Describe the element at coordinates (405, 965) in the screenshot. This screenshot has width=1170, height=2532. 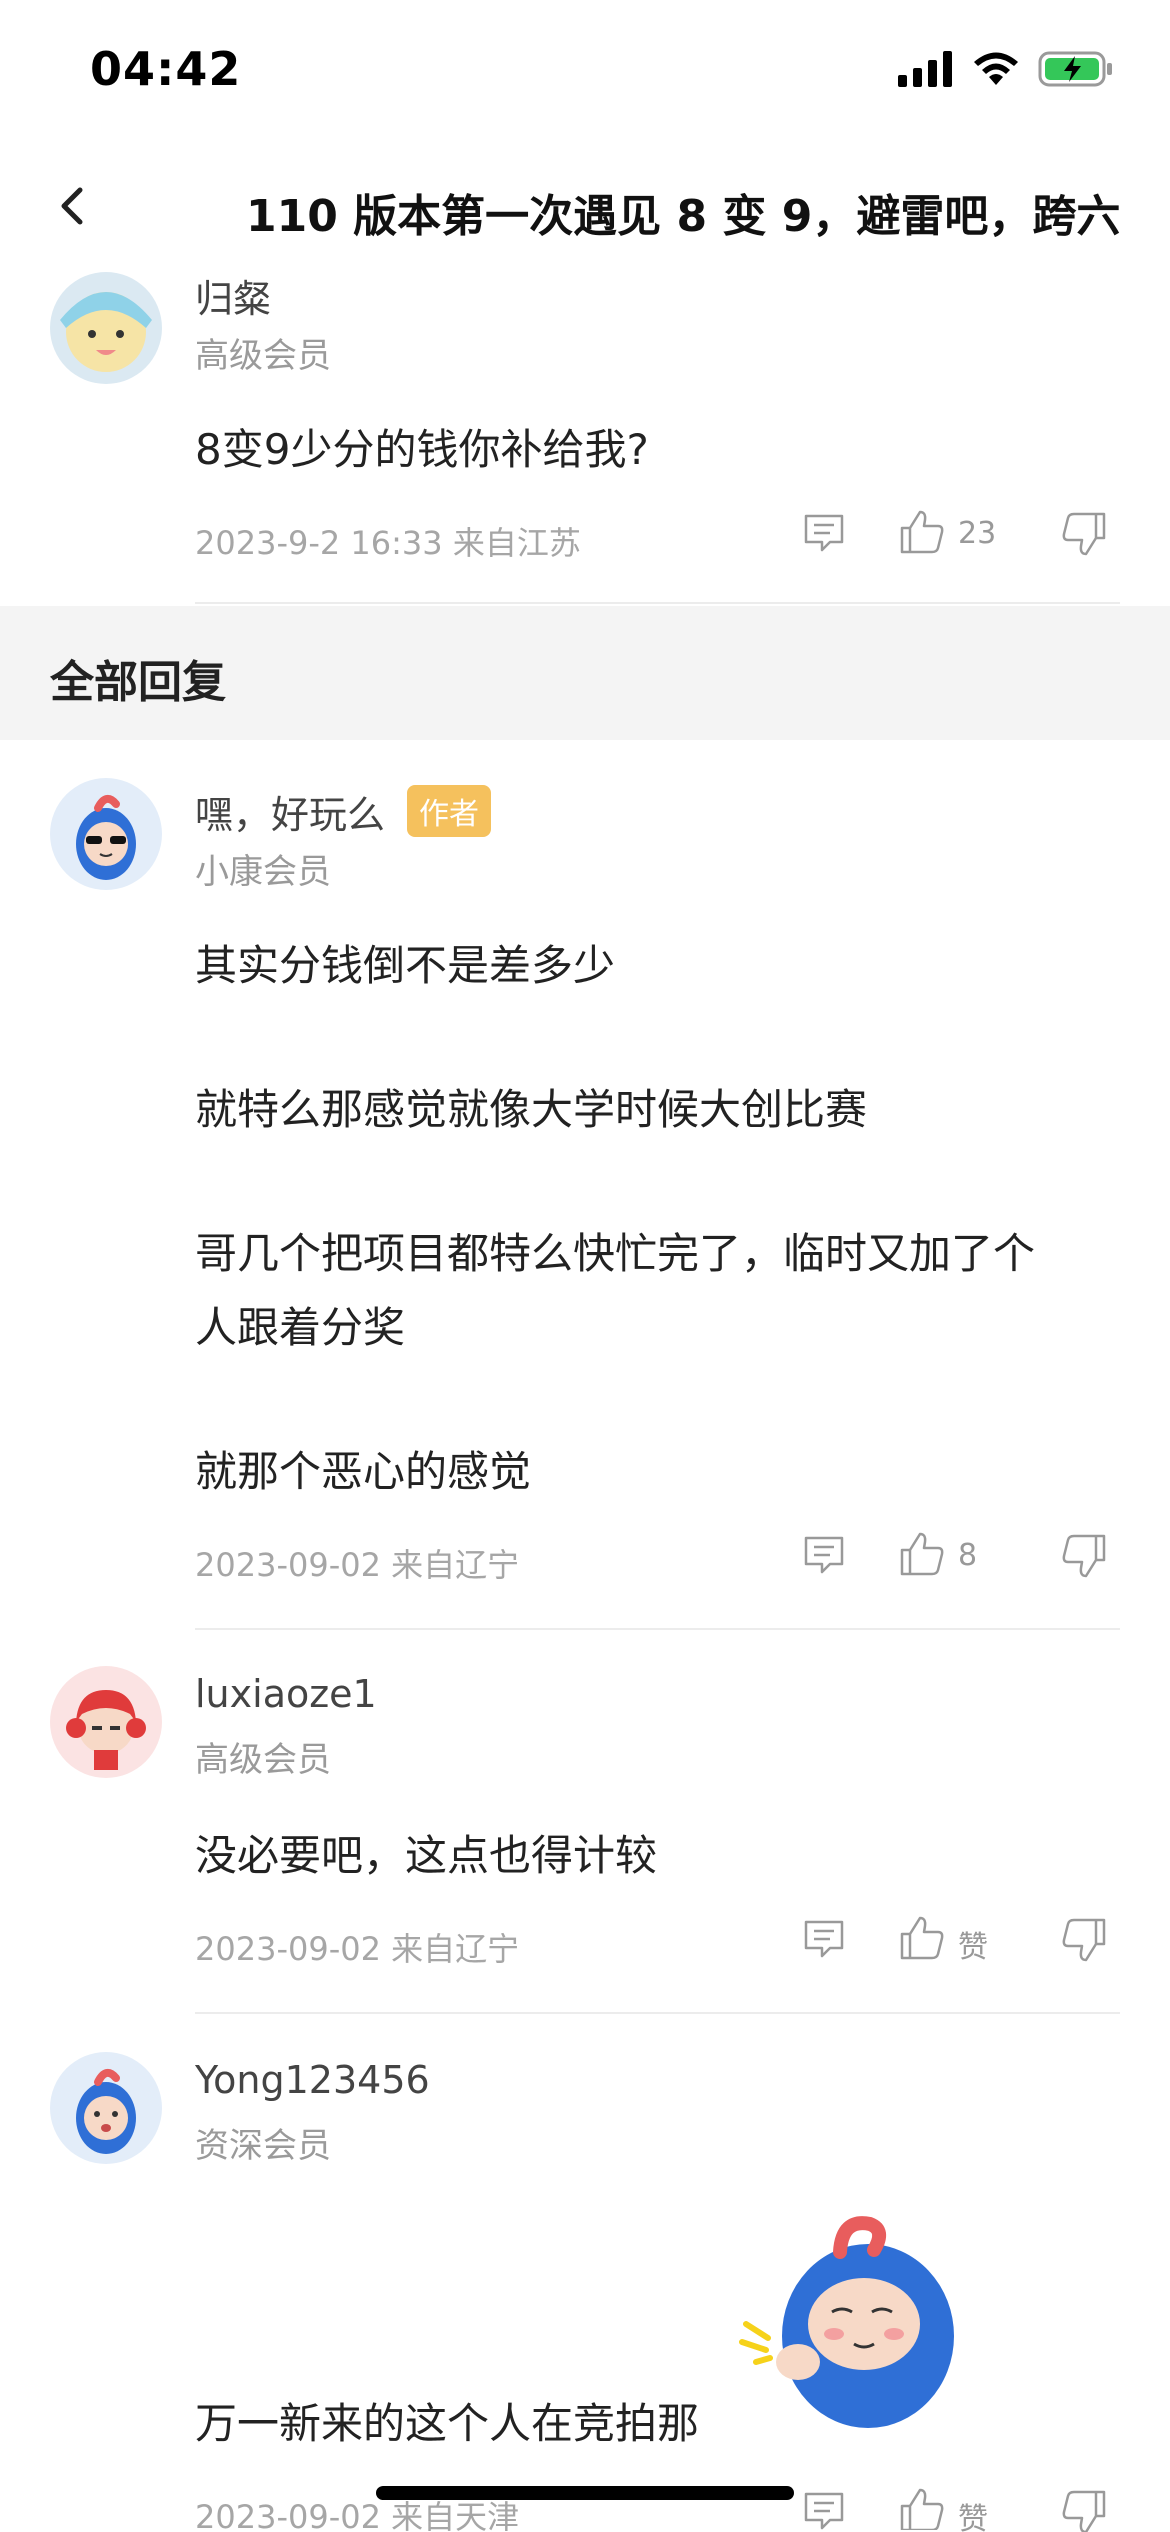
I see `comment-line: 其实分钱倒不是差多少` at that location.